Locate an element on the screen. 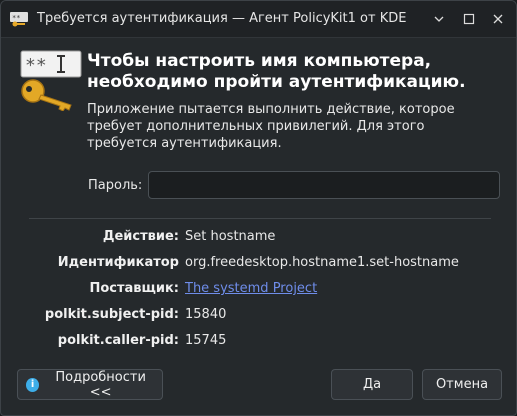  close-icon is located at coordinates (498, 19).